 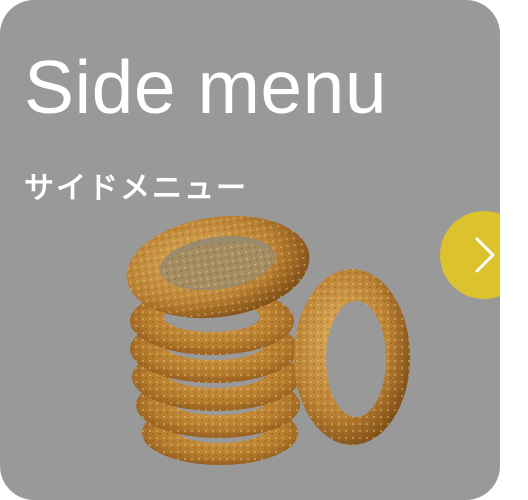 I want to click on card-title: Side menu, so click(x=206, y=87).